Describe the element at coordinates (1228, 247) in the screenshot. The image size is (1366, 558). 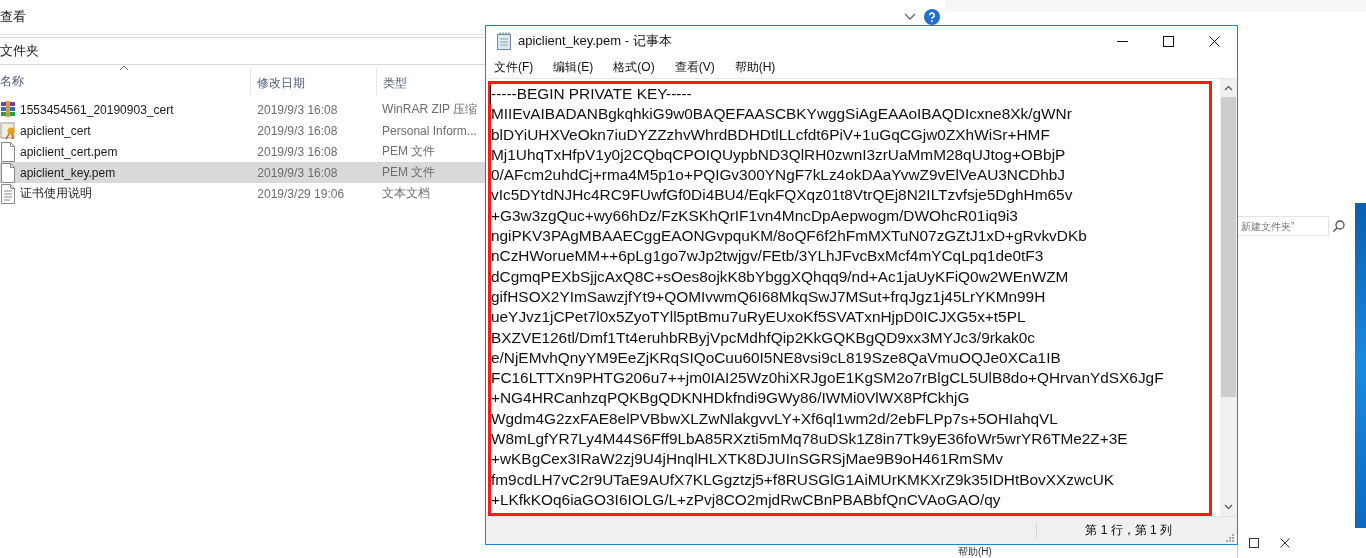
I see `scrollbar-thumb` at that location.